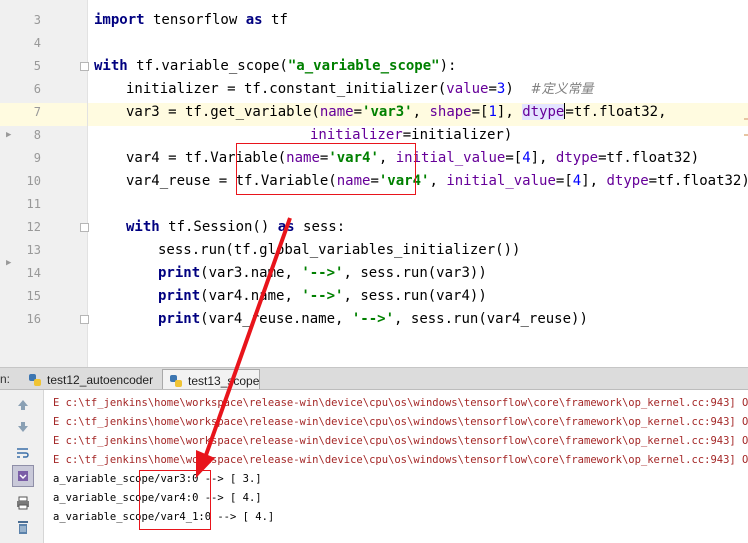  I want to click on tab-test13-scope: test13_scope, so click(211, 379).